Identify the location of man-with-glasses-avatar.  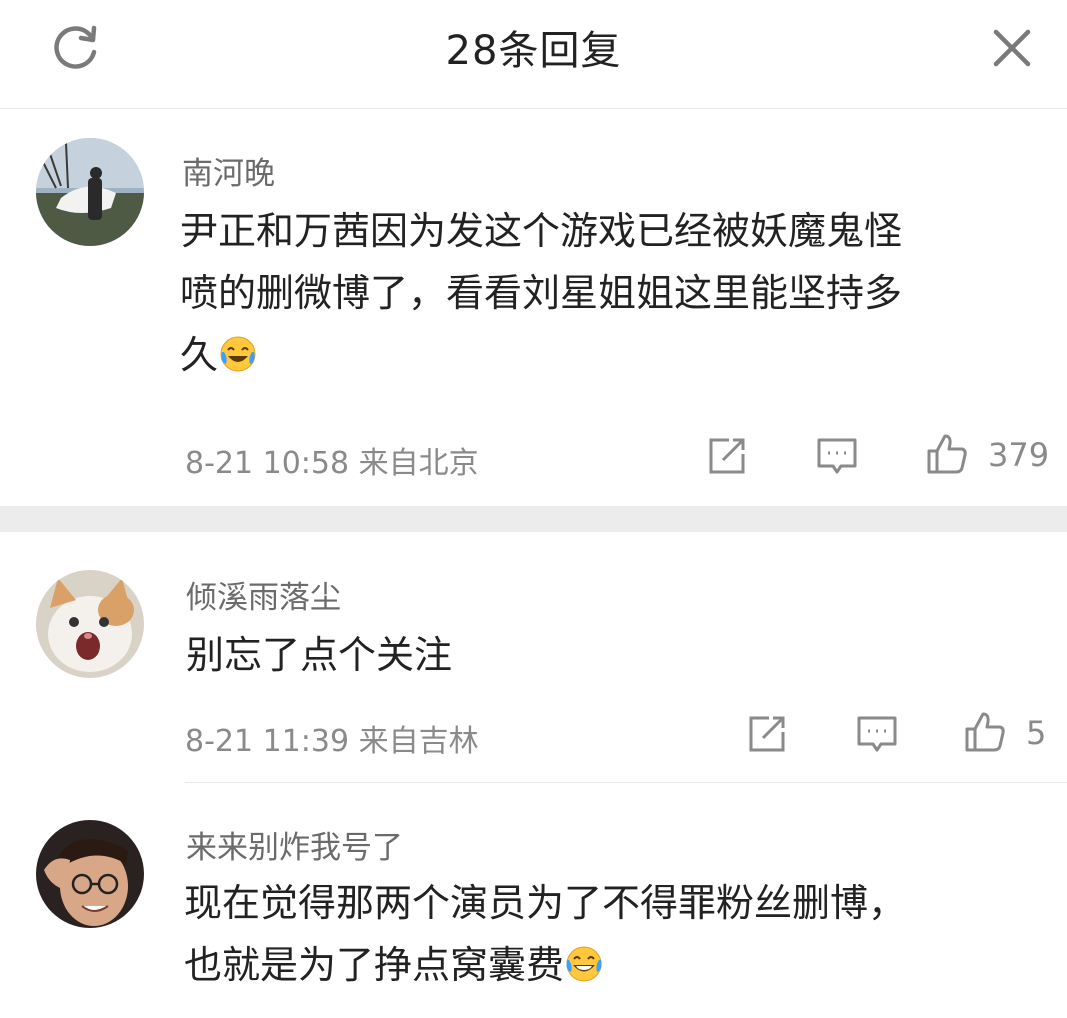
(90, 874).